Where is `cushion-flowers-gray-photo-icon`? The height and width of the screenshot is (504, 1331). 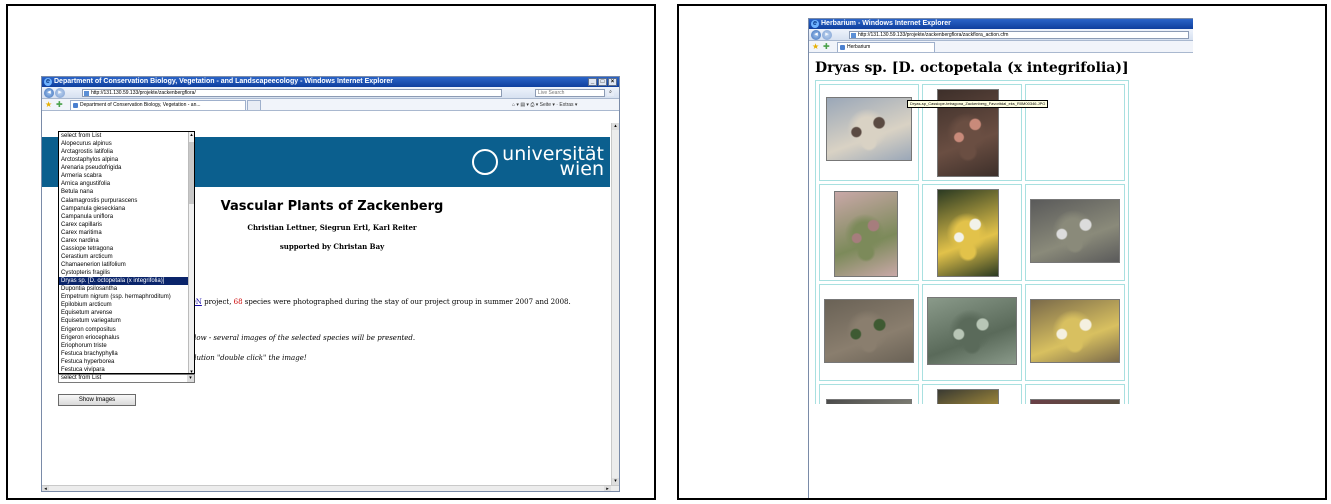 cushion-flowers-gray-photo-icon is located at coordinates (869, 401).